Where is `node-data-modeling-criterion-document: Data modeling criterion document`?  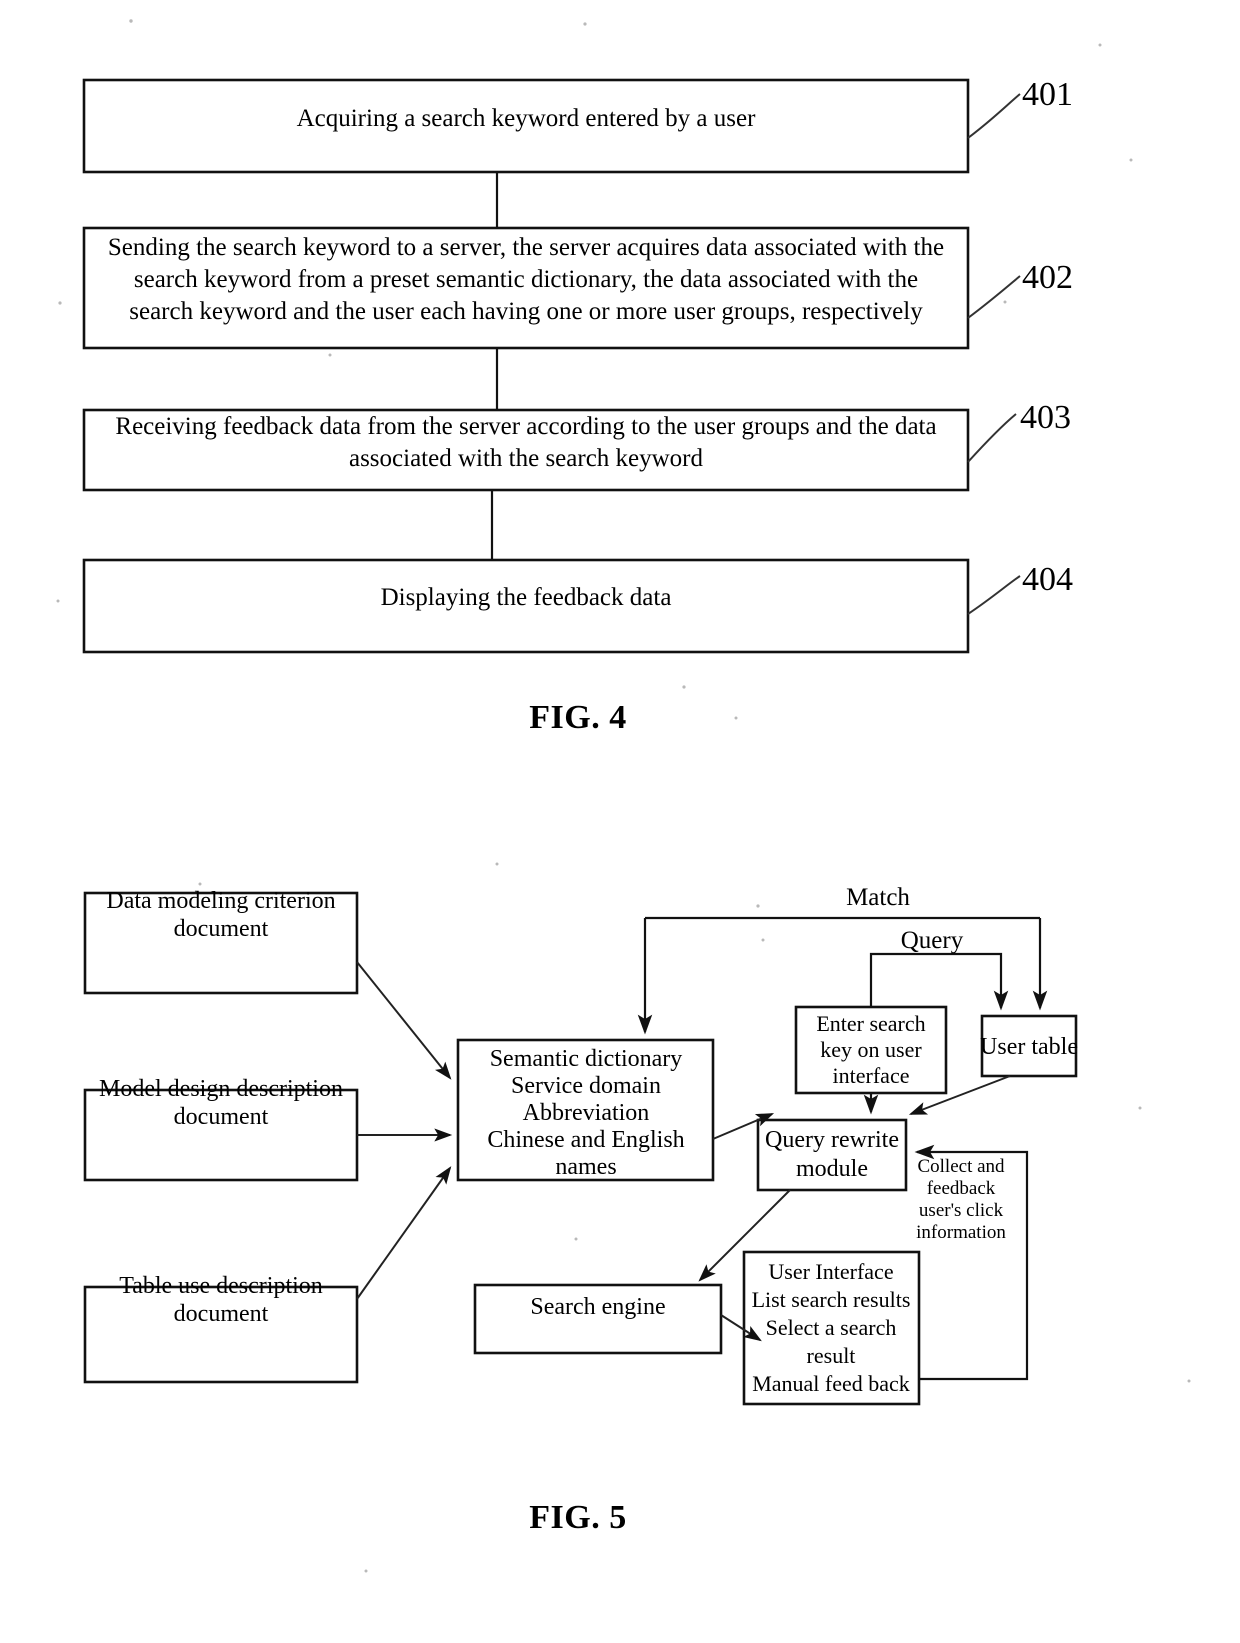
node-data-modeling-criterion-document: Data modeling criterion document is located at coordinates (221, 941).